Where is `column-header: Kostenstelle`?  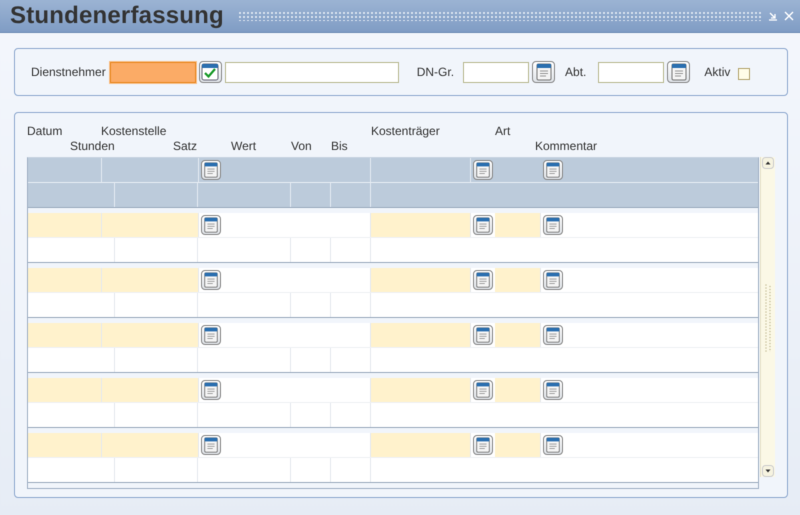
column-header: Kostenstelle is located at coordinates (134, 131).